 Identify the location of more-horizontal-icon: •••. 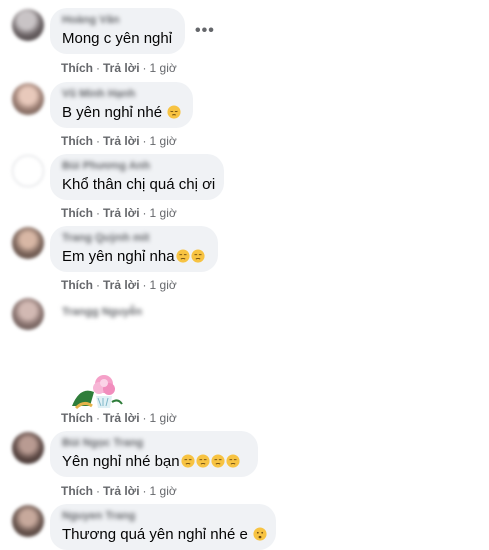
(205, 31).